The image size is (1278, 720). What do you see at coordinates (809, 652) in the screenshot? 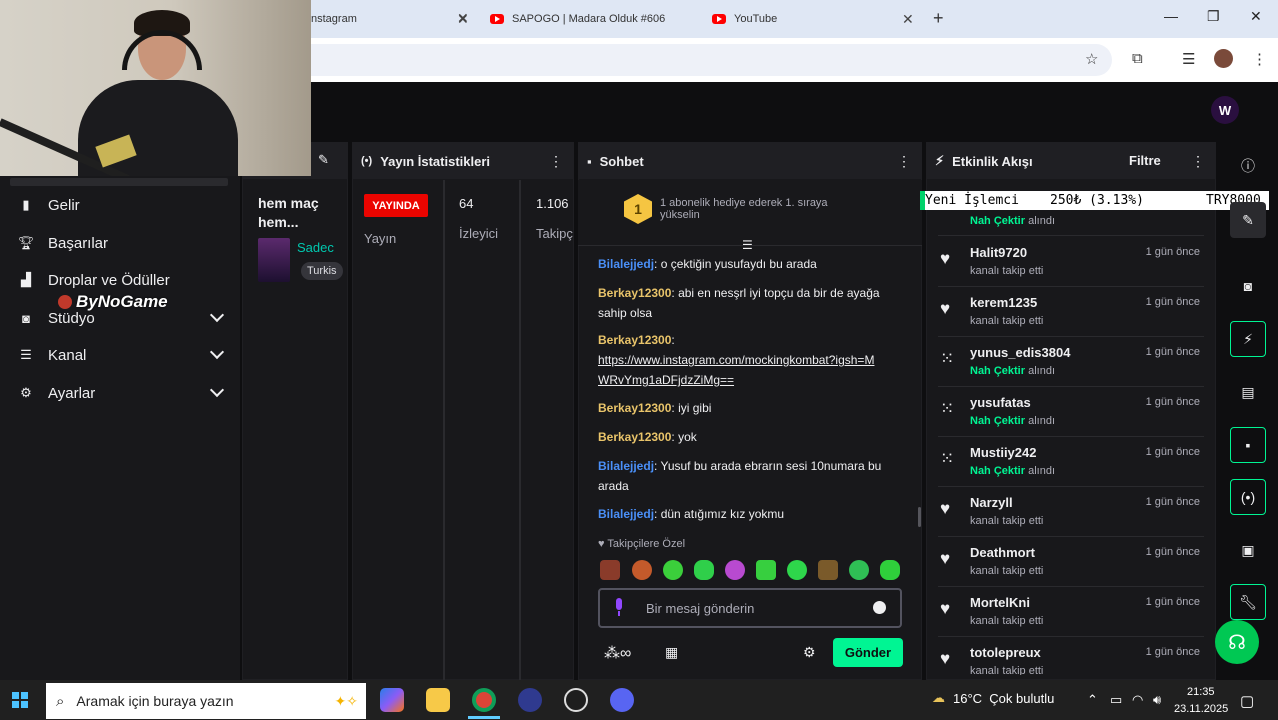
I see `chat-settings-icon: ⚙` at bounding box center [809, 652].